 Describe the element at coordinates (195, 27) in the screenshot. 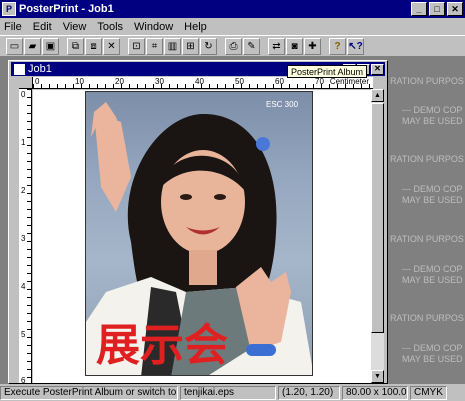

I see `menu-help: Help` at that location.